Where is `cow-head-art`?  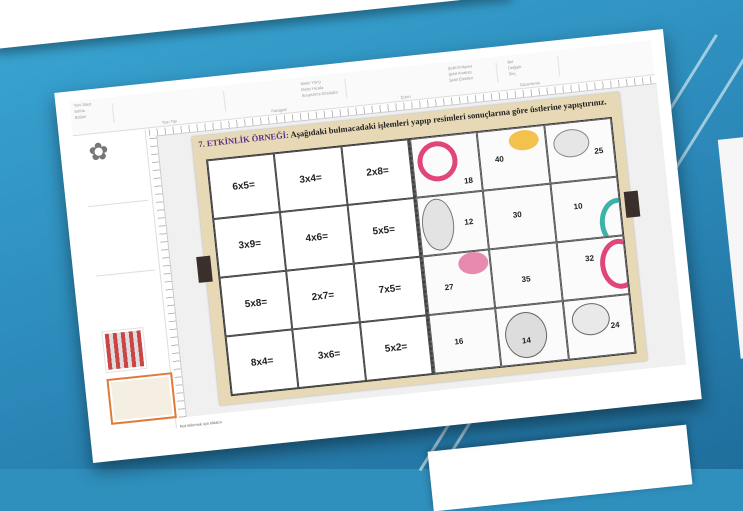 cow-head-art is located at coordinates (571, 143).